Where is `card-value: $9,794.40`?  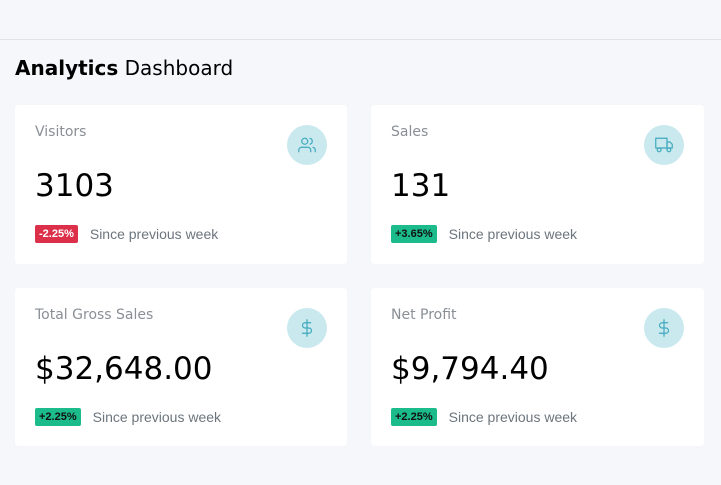
card-value: $9,794.40 is located at coordinates (470, 369).